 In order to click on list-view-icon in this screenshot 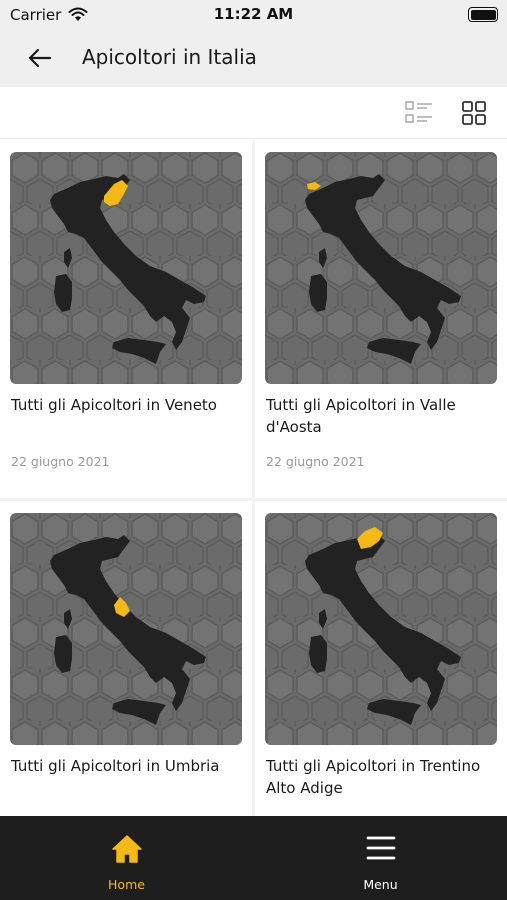, I will do `click(418, 112)`.